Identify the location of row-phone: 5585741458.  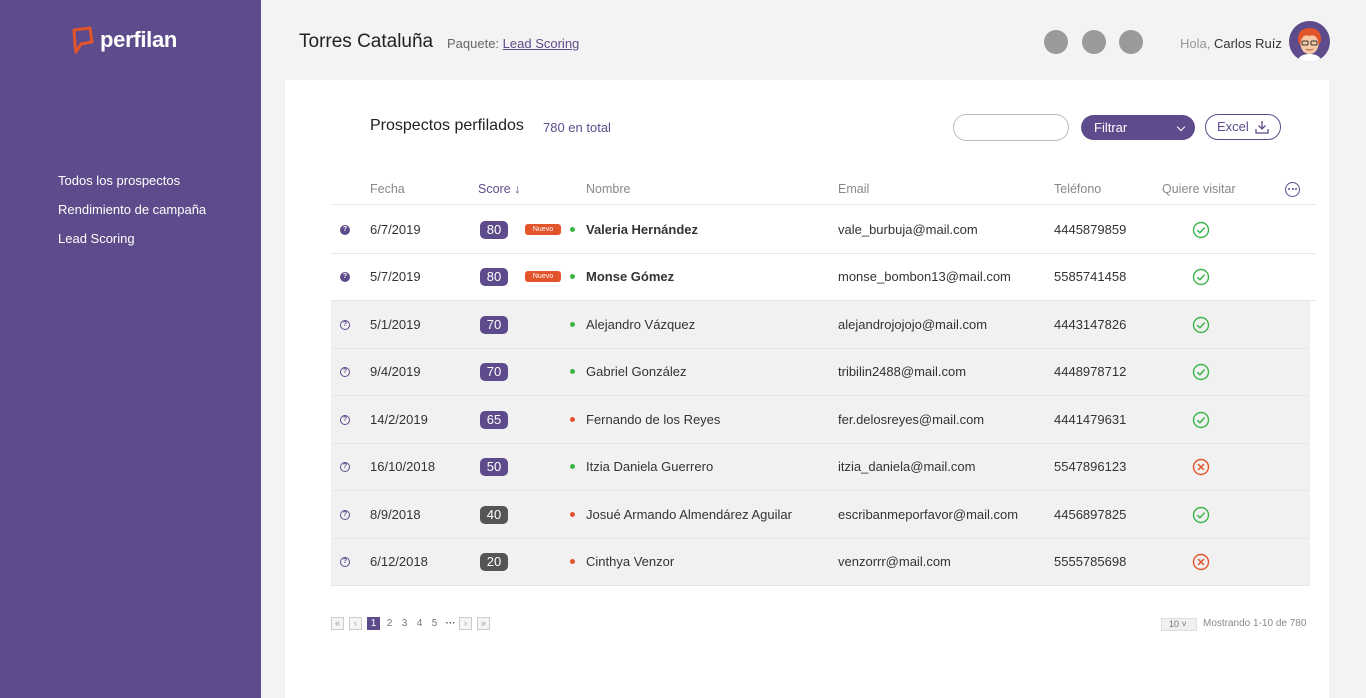
(1090, 277).